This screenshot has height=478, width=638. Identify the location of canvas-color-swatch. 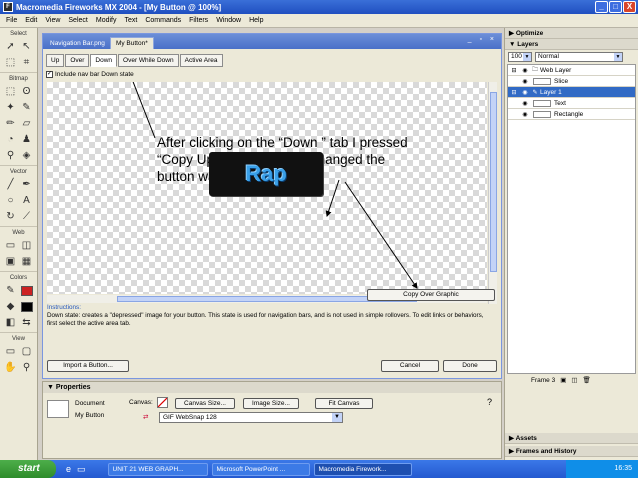
(162, 402).